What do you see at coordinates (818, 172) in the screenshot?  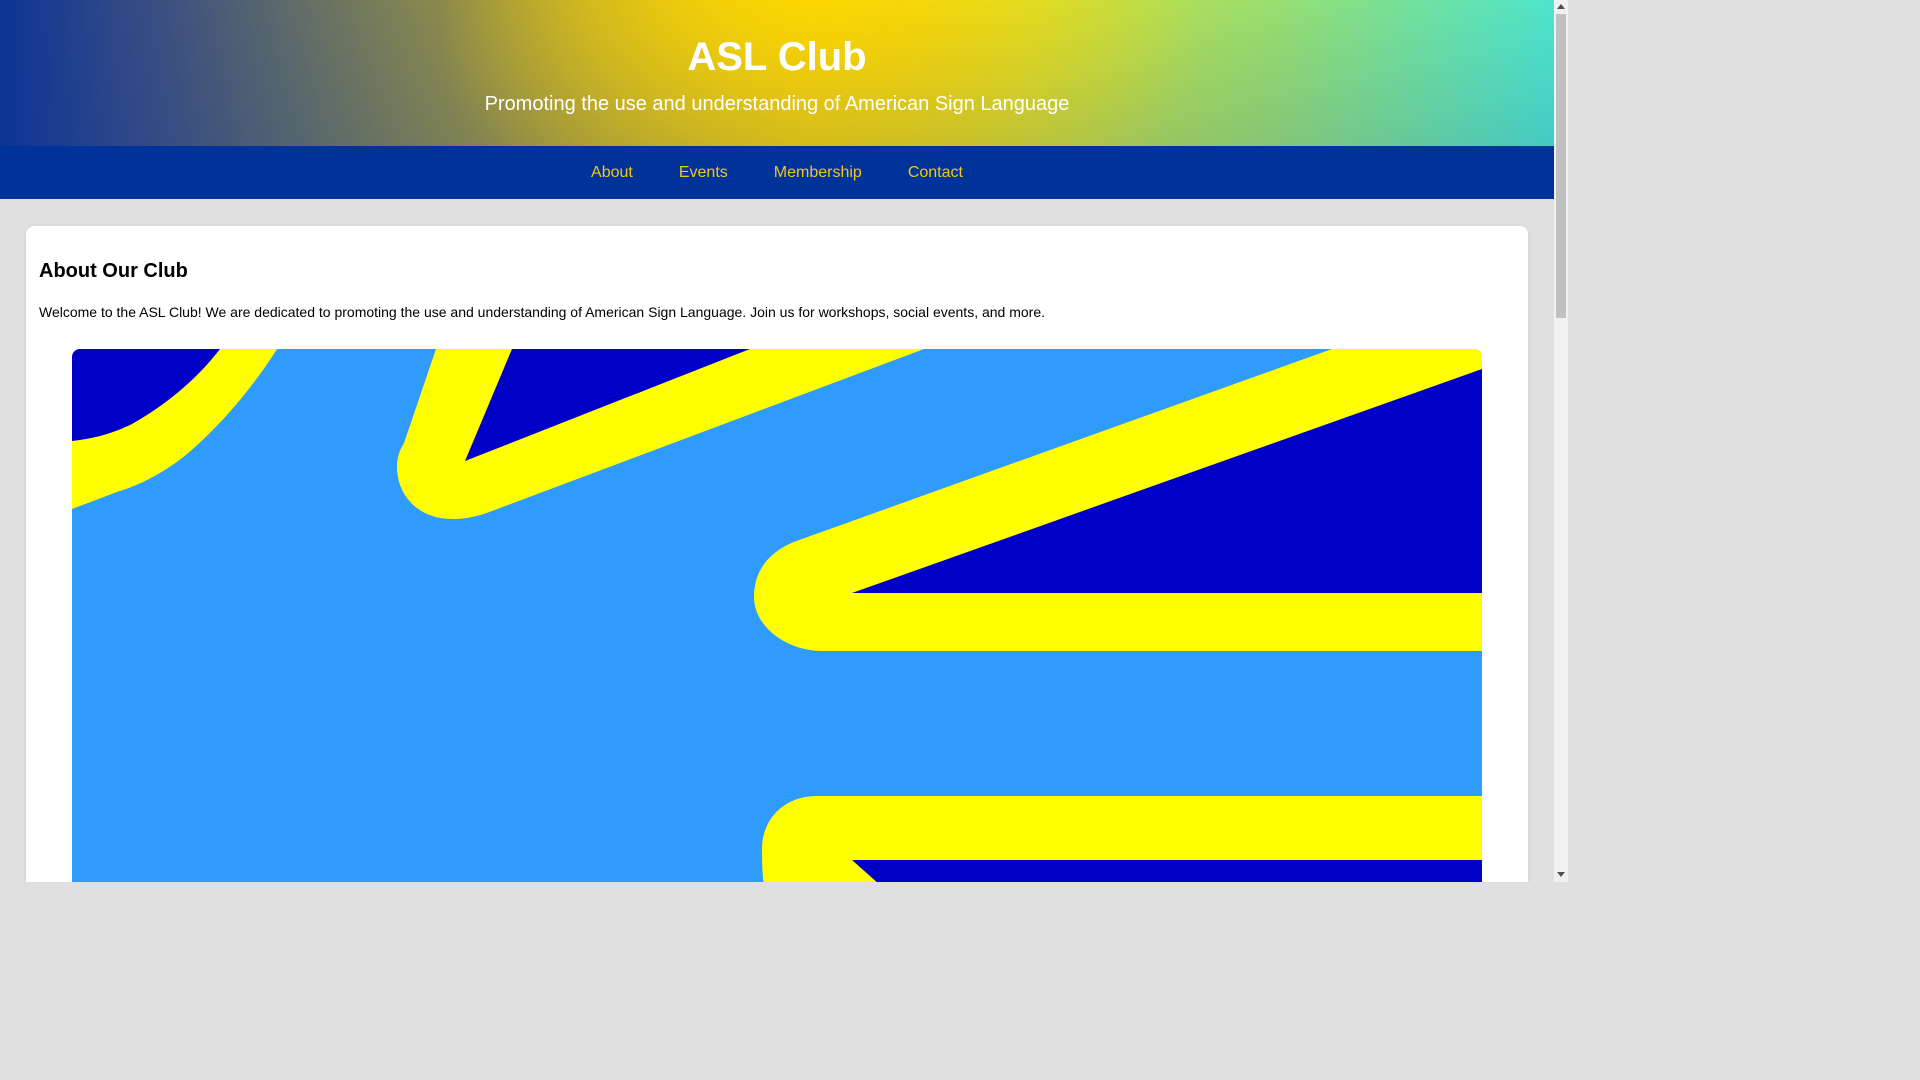 I see `nav-link-membership: Membership` at bounding box center [818, 172].